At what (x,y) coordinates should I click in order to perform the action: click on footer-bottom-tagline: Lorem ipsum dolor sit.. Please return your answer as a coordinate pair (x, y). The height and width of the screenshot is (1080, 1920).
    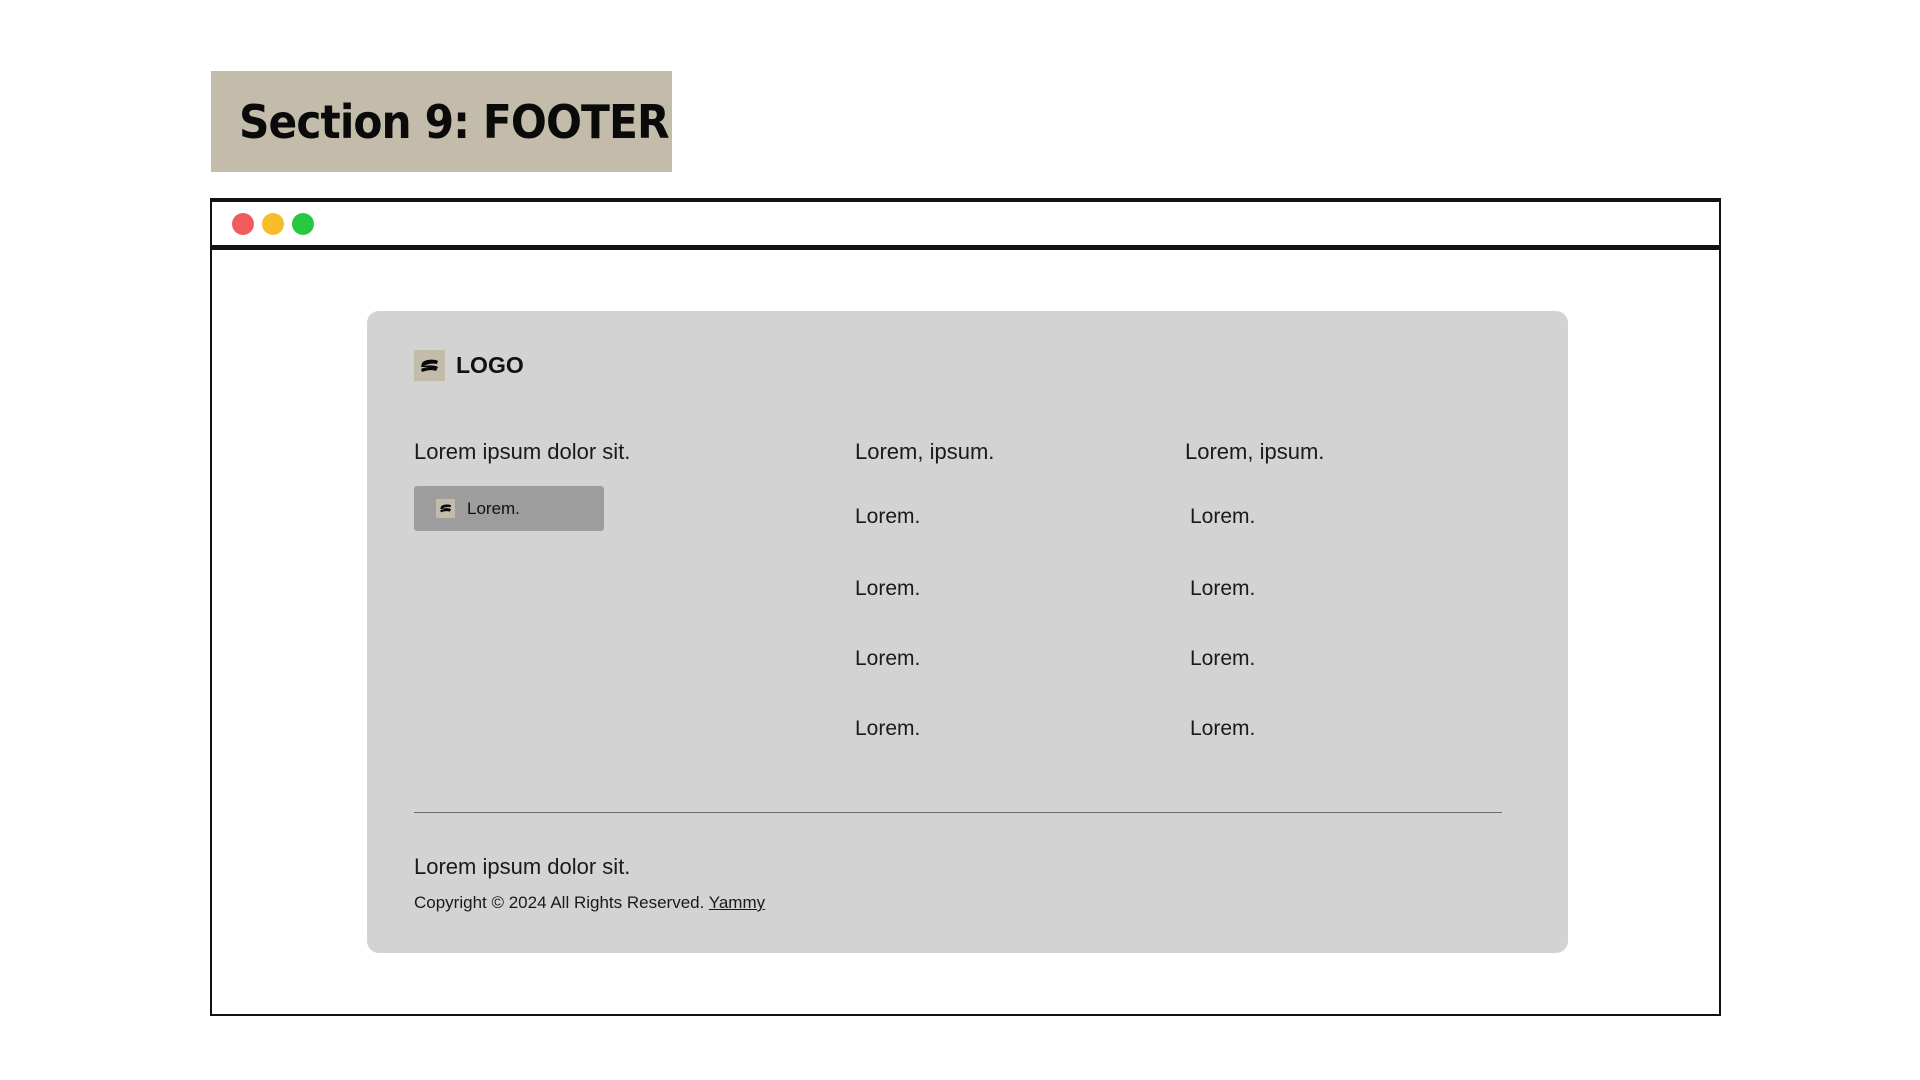
    Looking at the image, I should click on (522, 866).